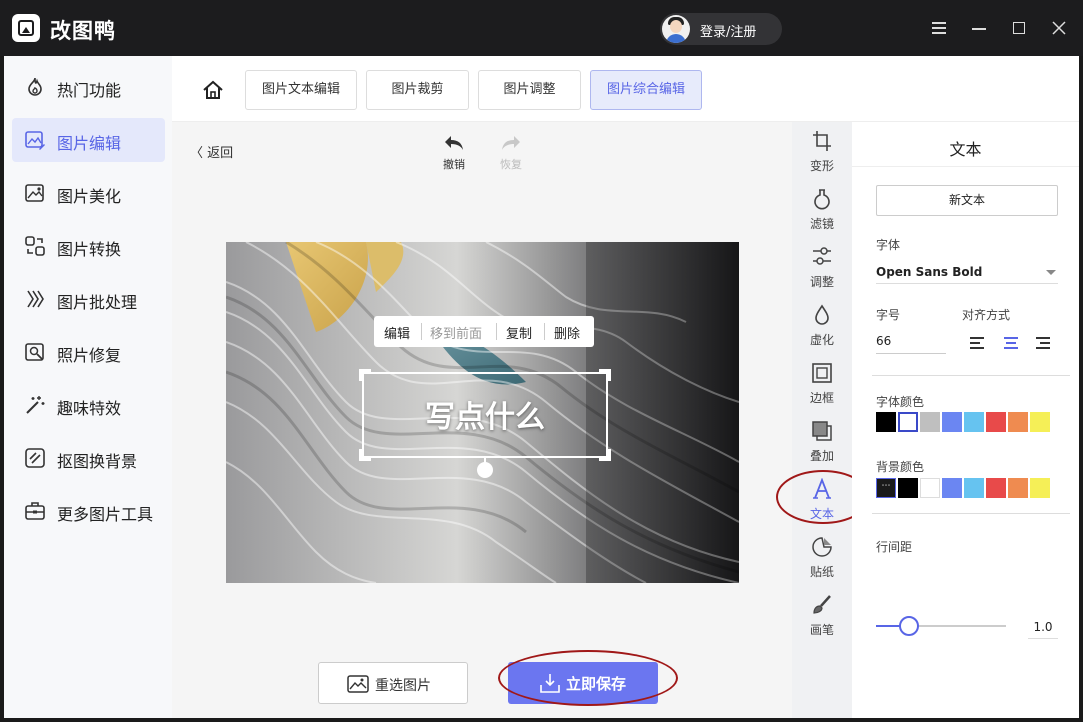  I want to click on undo-icon, so click(454, 143).